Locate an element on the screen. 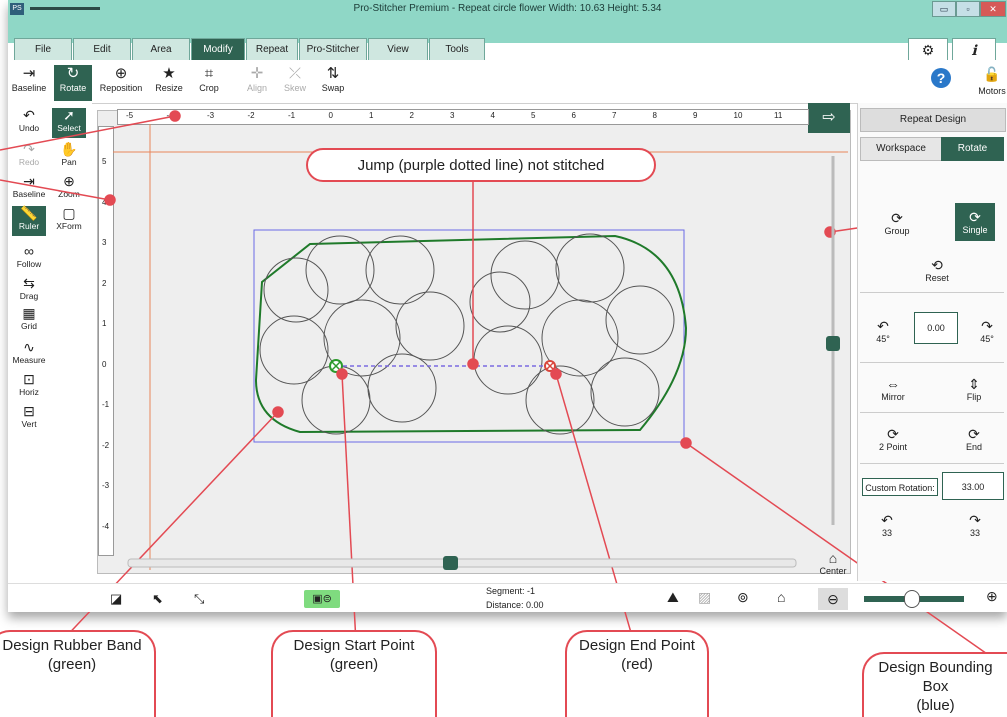  center-button: ⌂ Center is located at coordinates (833, 563).